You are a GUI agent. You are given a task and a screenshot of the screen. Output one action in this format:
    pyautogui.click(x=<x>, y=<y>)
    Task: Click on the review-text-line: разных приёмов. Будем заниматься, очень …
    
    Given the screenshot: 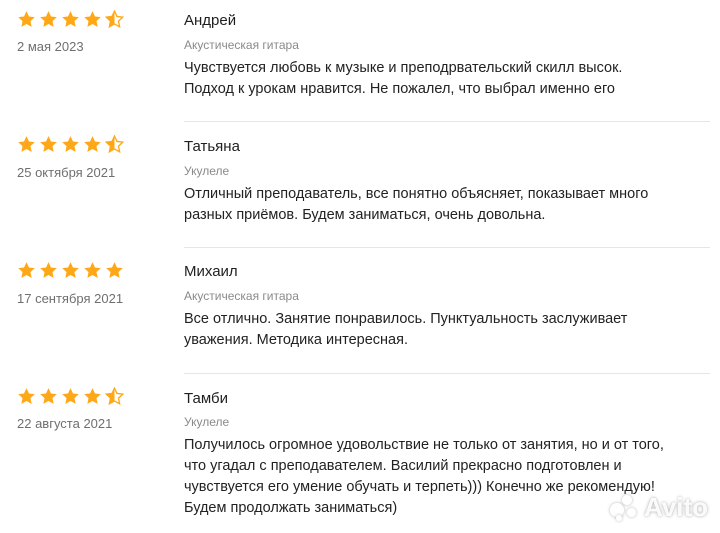 What is the action you would take?
    pyautogui.click(x=365, y=215)
    